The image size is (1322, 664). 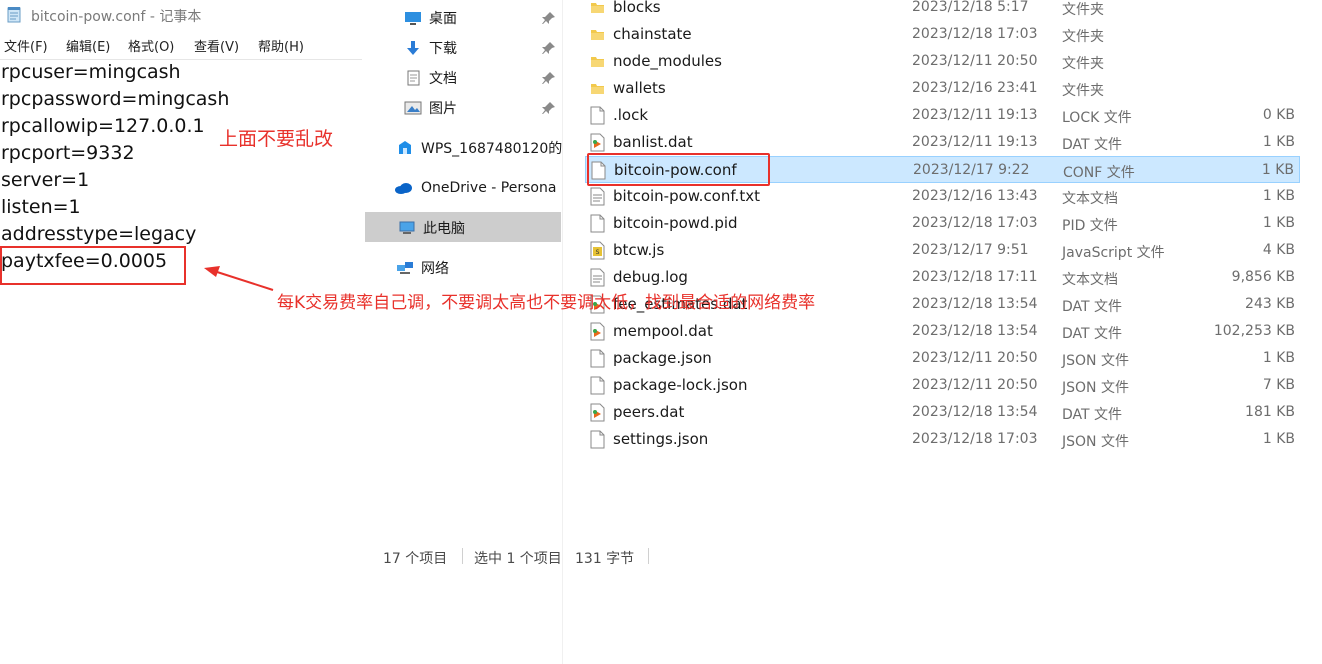 What do you see at coordinates (1254, 331) in the screenshot?
I see `file-size: 102,253 KB` at bounding box center [1254, 331].